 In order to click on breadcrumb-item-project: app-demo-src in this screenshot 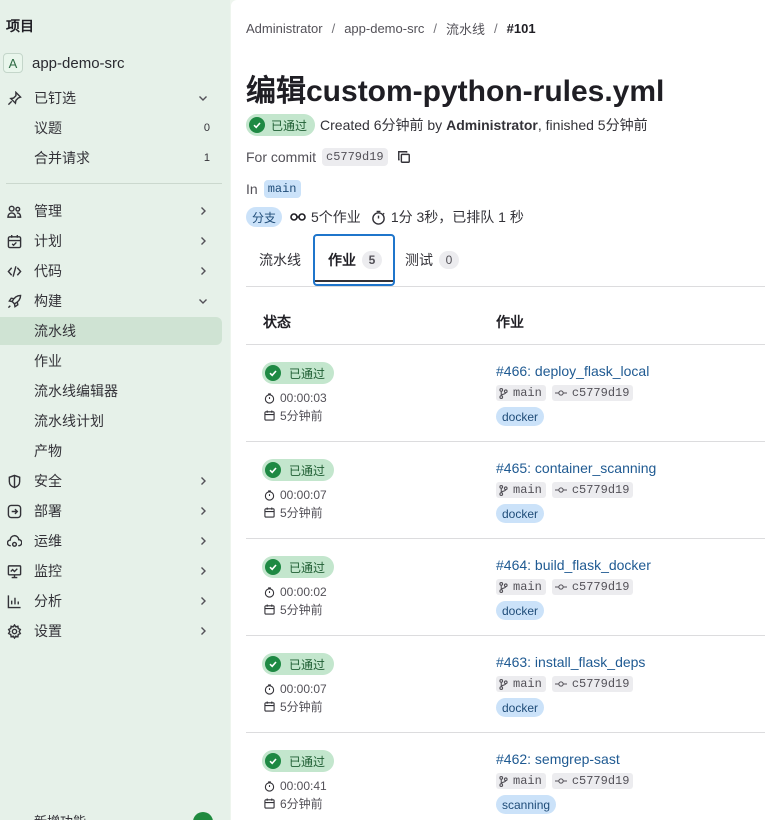, I will do `click(384, 28)`.